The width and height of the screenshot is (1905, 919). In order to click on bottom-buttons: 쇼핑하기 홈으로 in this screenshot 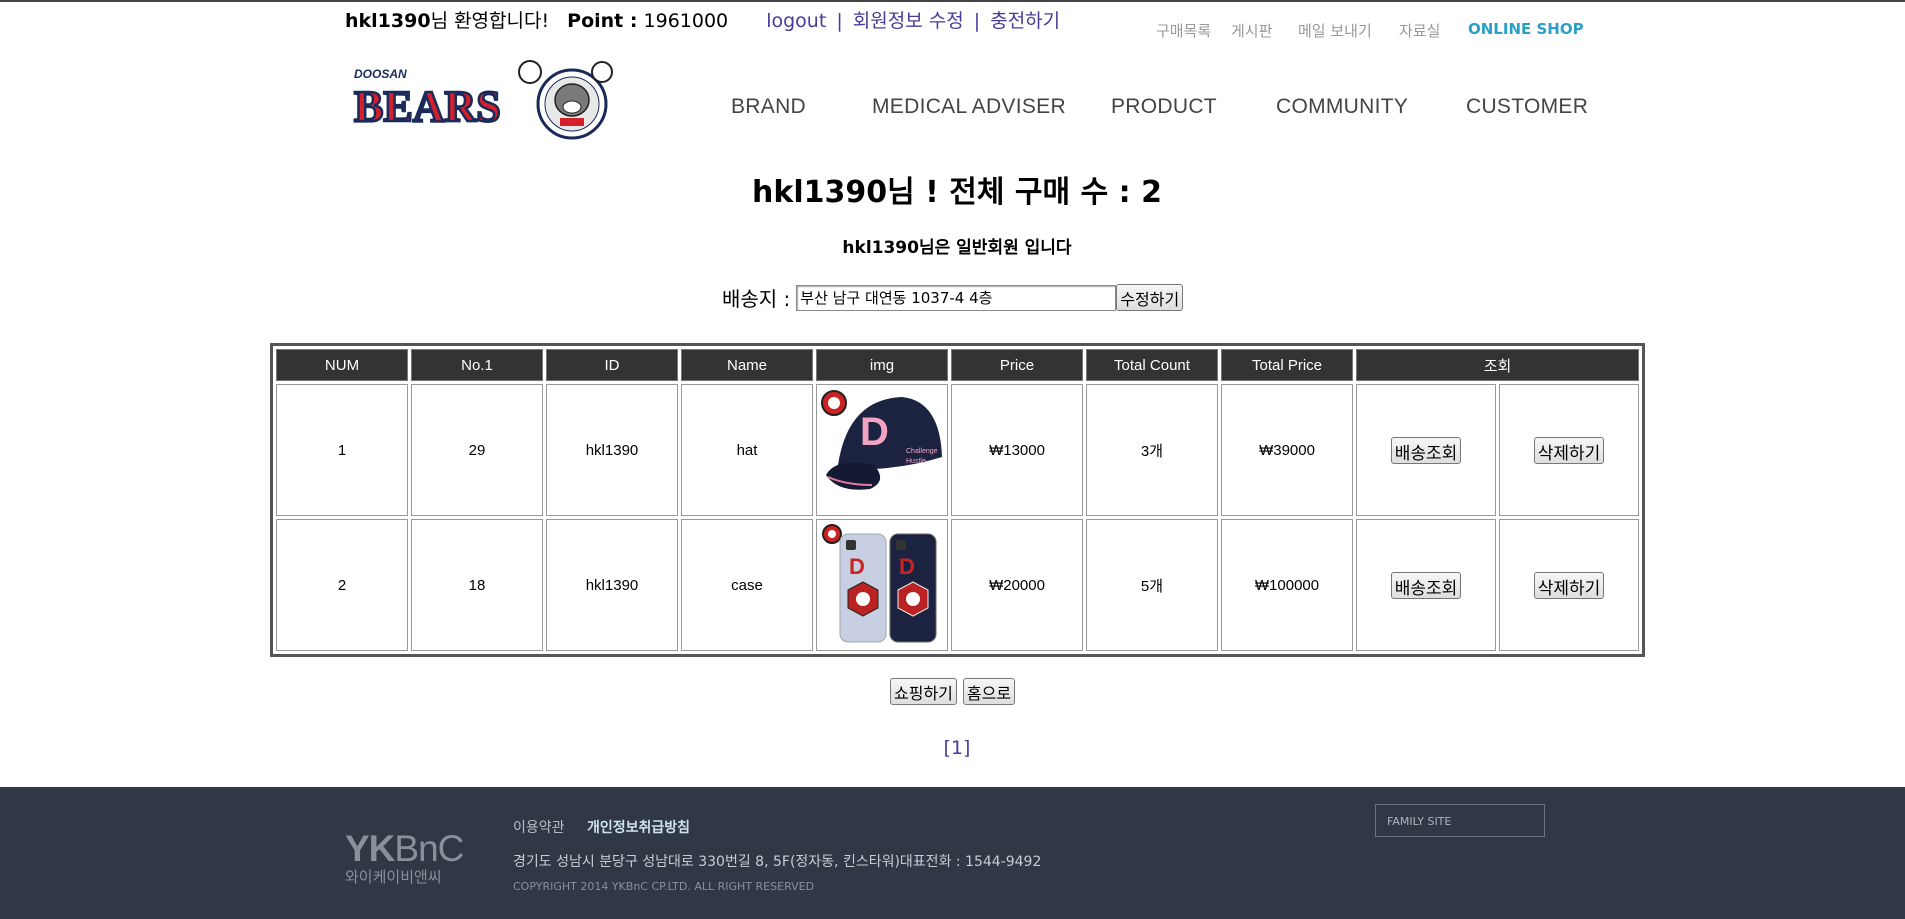, I will do `click(953, 691)`.